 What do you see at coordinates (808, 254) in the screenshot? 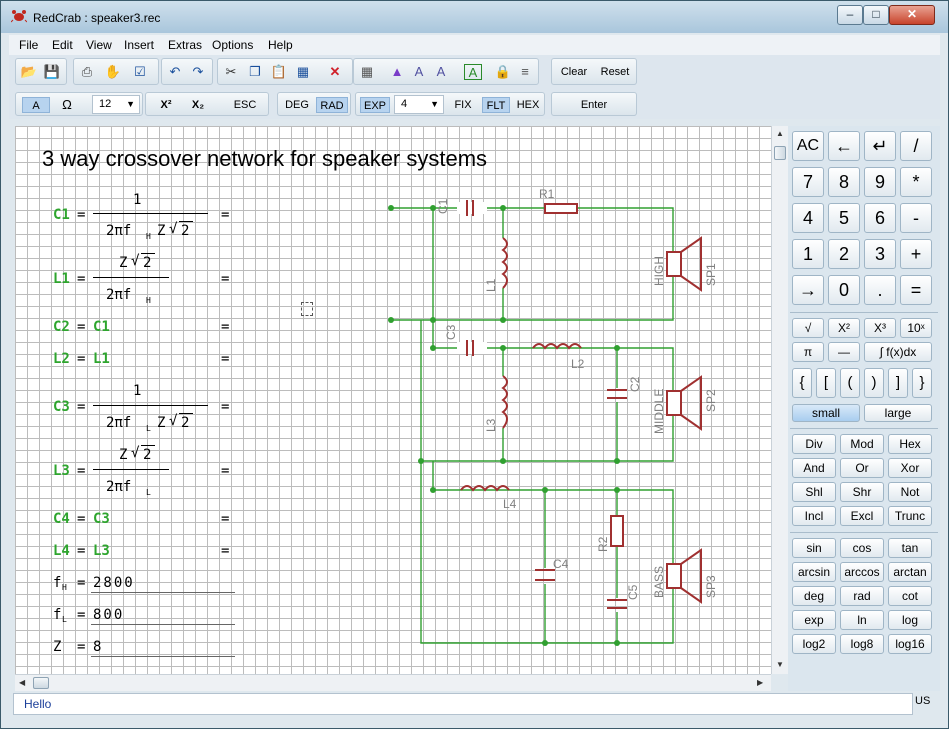
I see `key-1: 1` at bounding box center [808, 254].